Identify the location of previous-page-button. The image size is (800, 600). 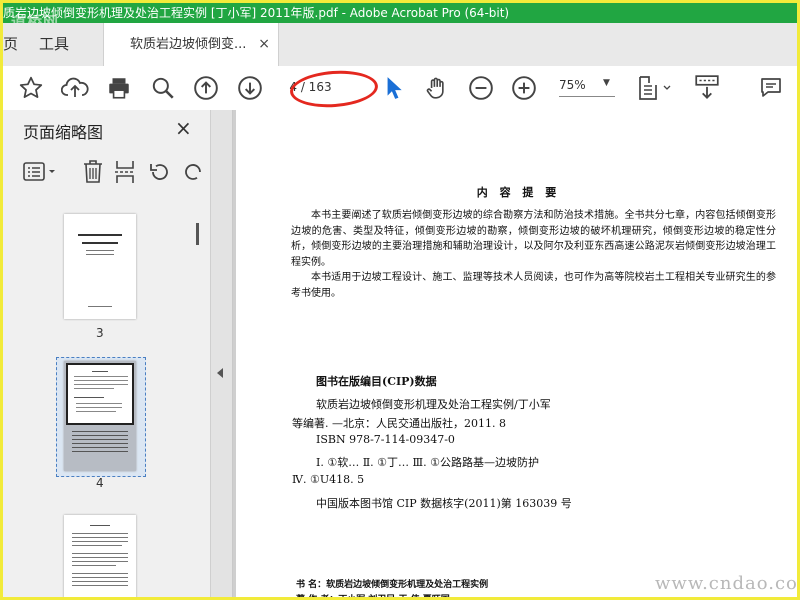
(206, 88).